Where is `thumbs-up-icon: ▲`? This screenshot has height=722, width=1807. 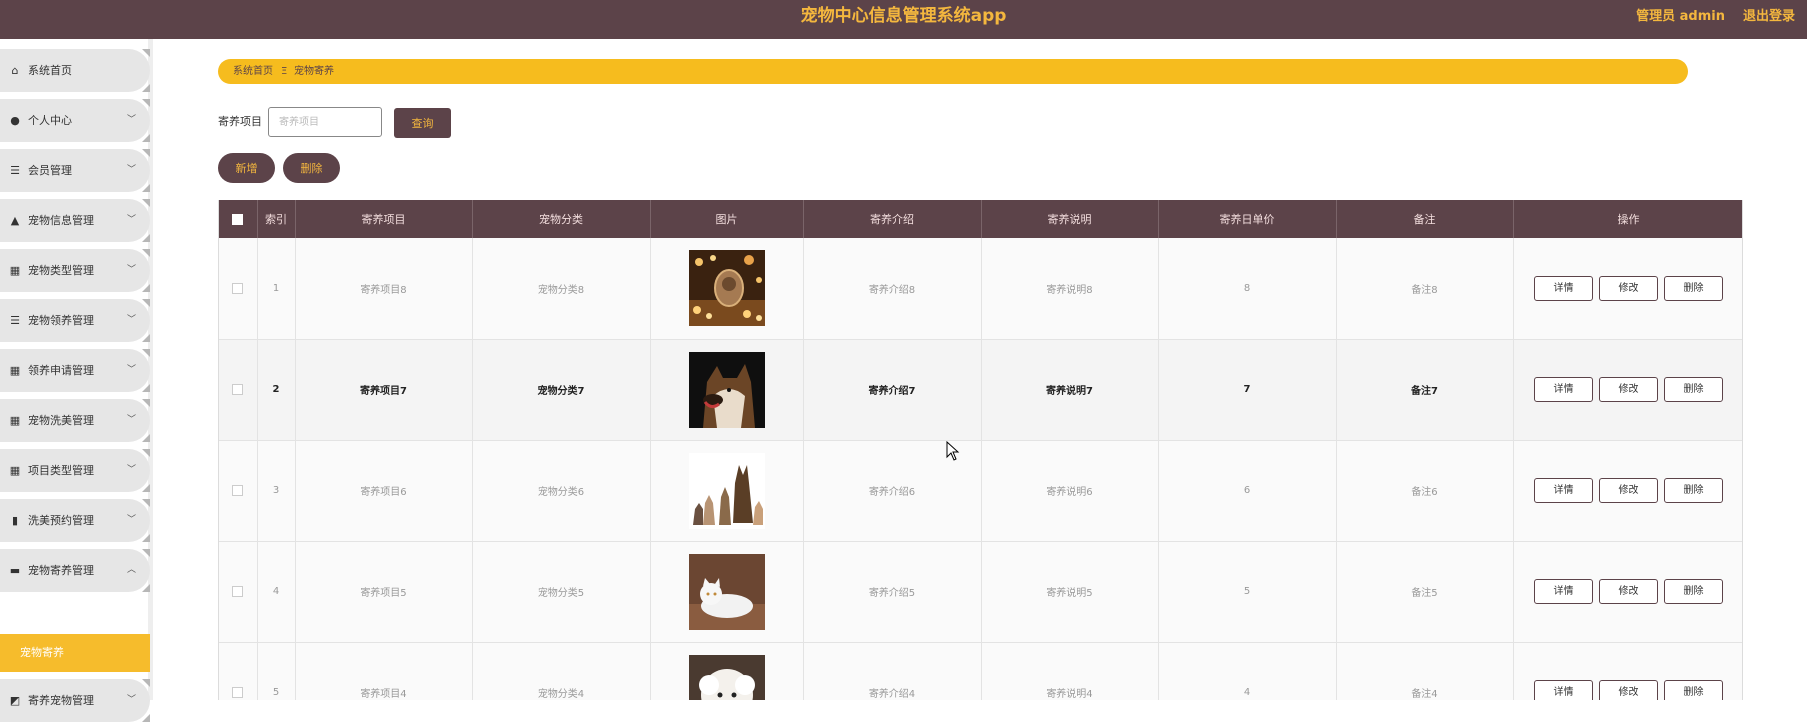 thumbs-up-icon: ▲ is located at coordinates (15, 220).